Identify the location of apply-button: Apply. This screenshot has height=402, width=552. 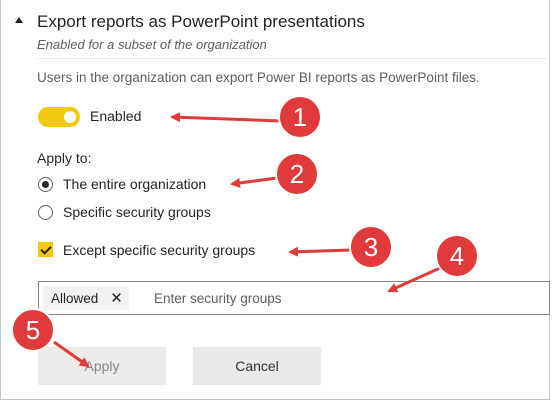
(102, 366).